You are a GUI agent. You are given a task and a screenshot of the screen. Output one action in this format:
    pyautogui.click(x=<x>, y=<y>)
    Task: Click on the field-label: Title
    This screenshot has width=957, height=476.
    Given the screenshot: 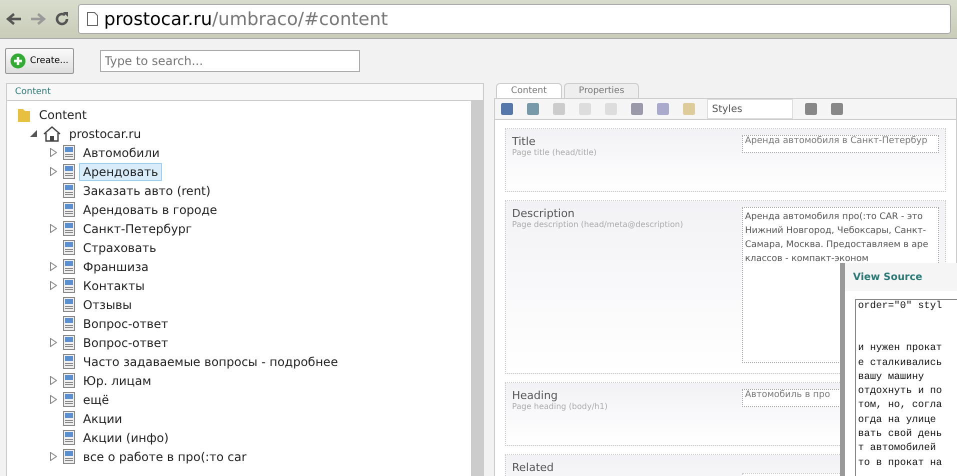 What is the action you would take?
    pyautogui.click(x=524, y=141)
    